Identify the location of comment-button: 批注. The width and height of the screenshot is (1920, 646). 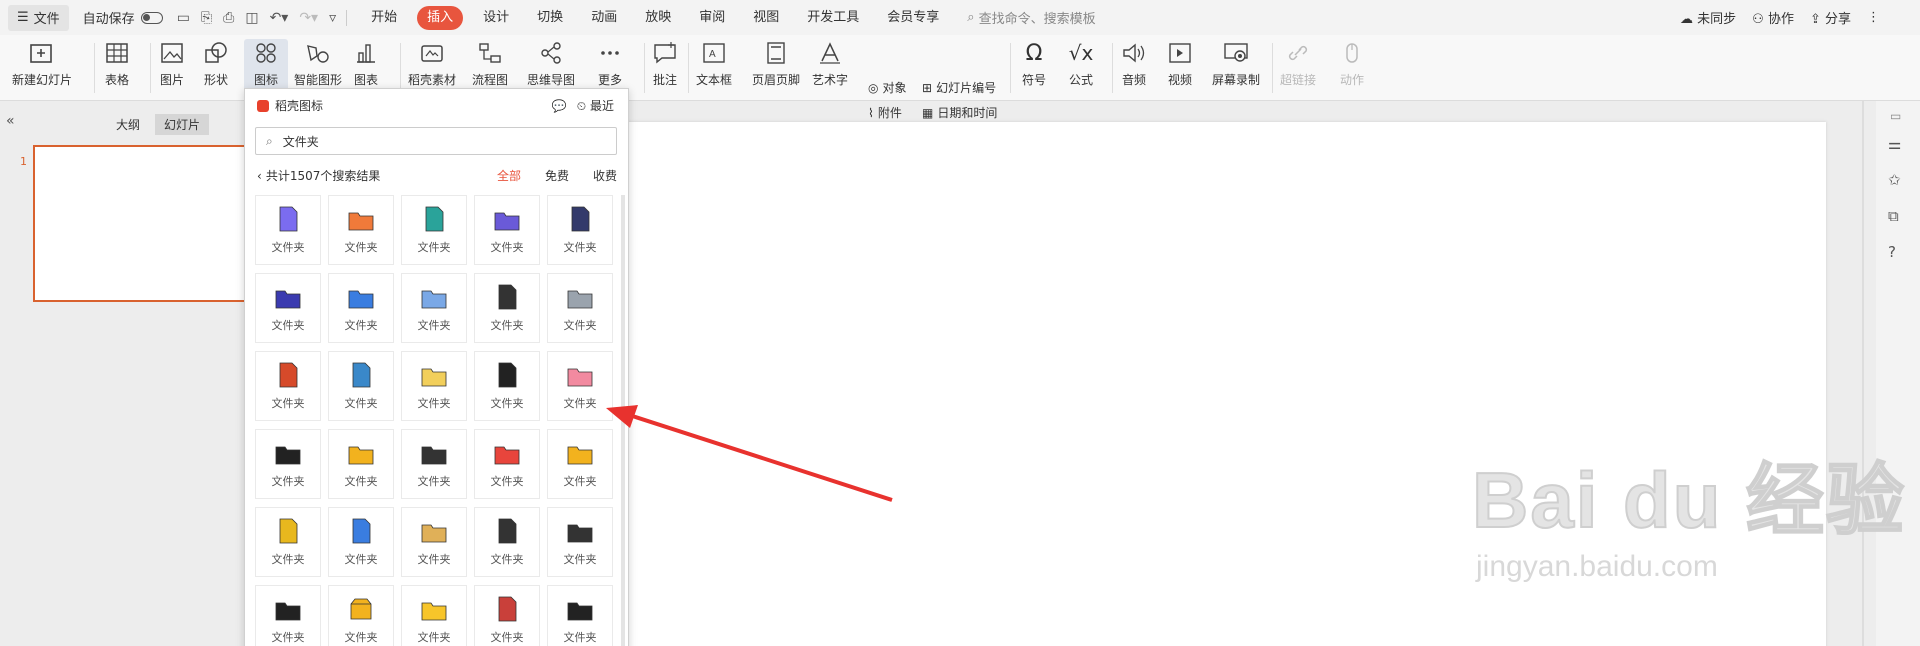
(665, 63).